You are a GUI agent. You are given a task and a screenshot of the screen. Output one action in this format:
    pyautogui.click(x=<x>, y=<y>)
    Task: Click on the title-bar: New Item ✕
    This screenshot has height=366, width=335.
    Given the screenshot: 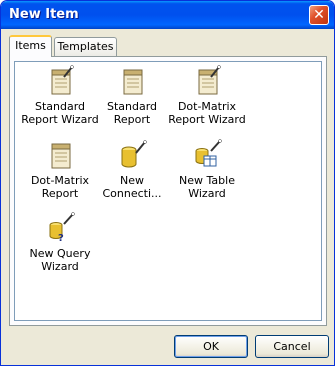 What is the action you would take?
    pyautogui.click(x=167, y=15)
    